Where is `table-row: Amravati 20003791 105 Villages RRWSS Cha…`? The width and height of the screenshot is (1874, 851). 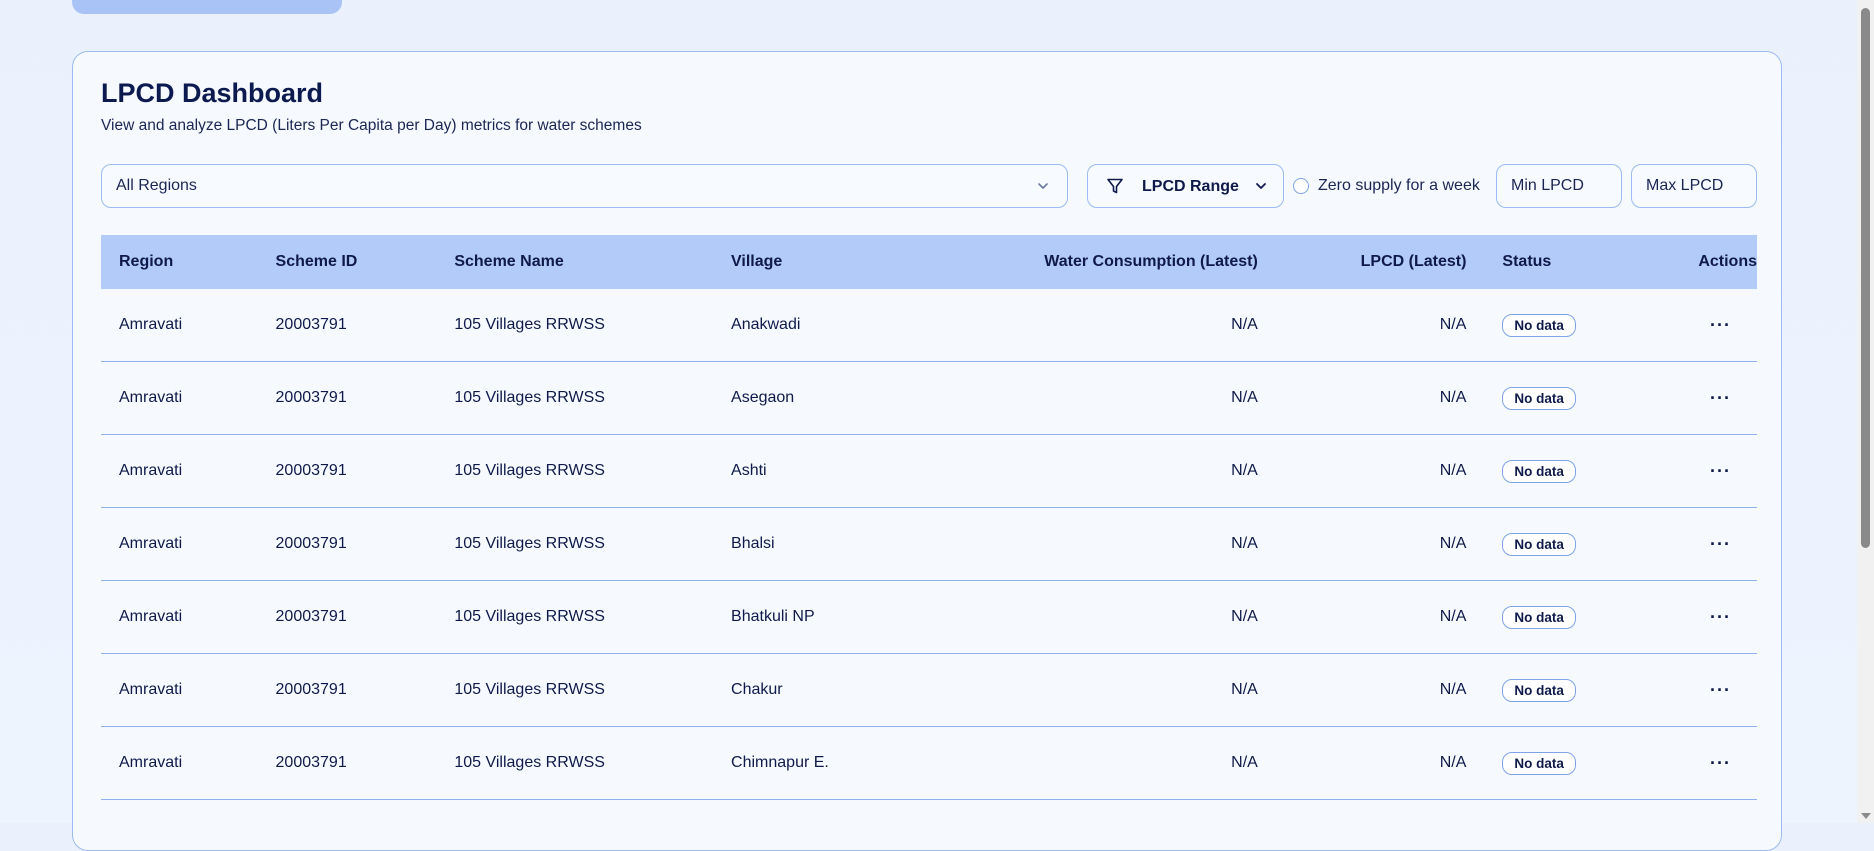
table-row: Amravati 20003791 105 Villages RRWSS Cha… is located at coordinates (929, 690).